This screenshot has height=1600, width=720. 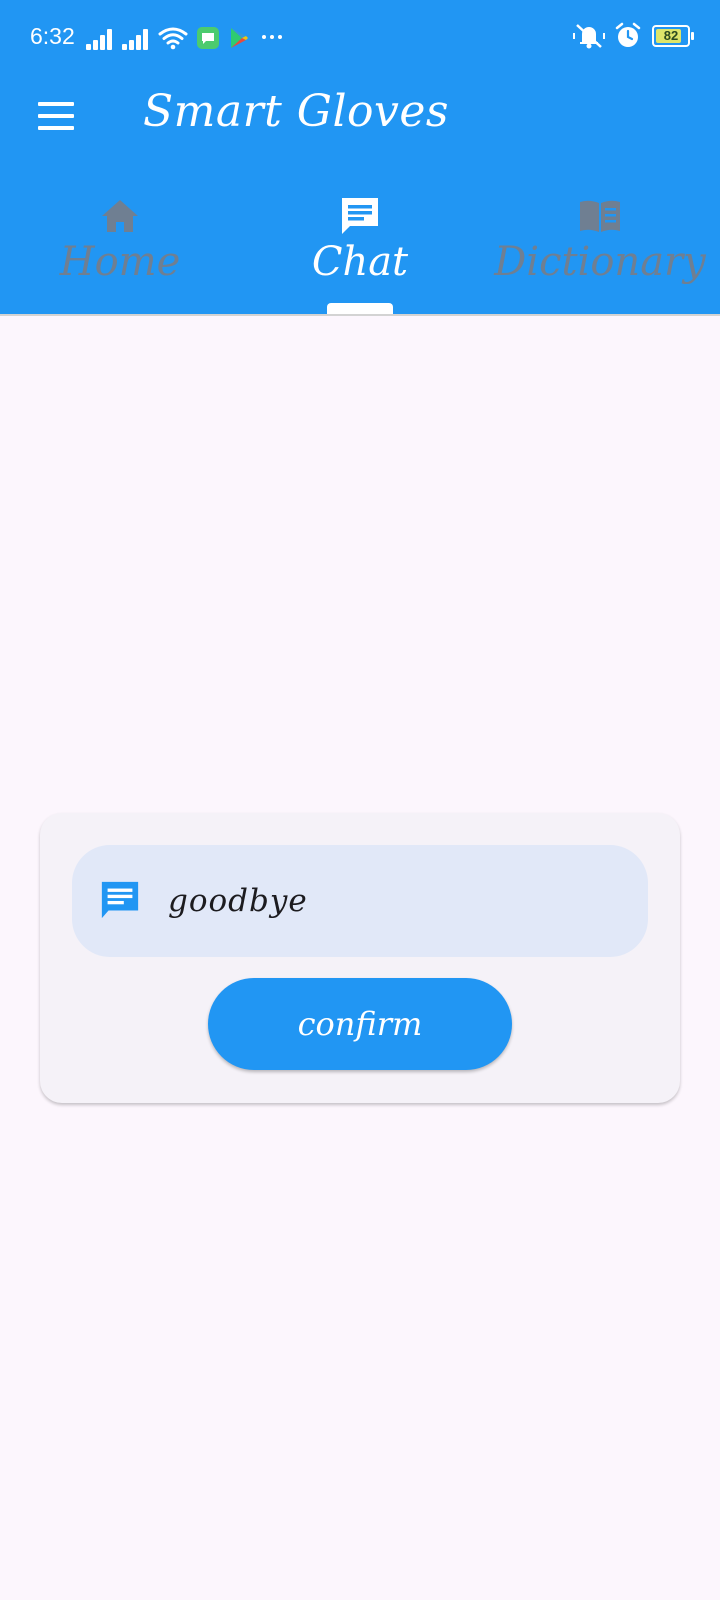 What do you see at coordinates (600, 262) in the screenshot?
I see `tab-dictionary-label: Dictionary` at bounding box center [600, 262].